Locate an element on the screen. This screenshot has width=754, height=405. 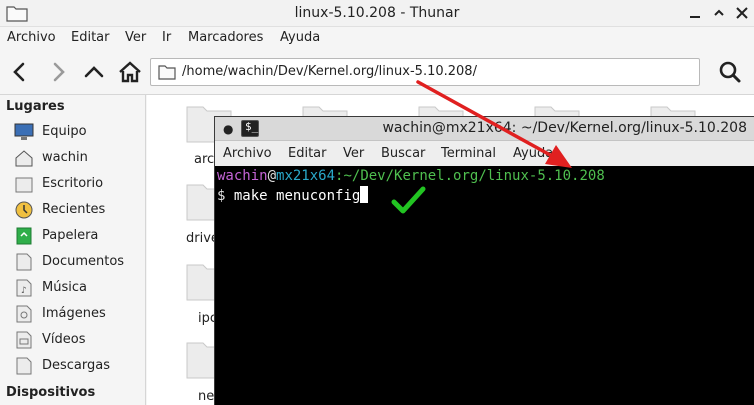
downloads-folder-icon is located at coordinates (24, 366).